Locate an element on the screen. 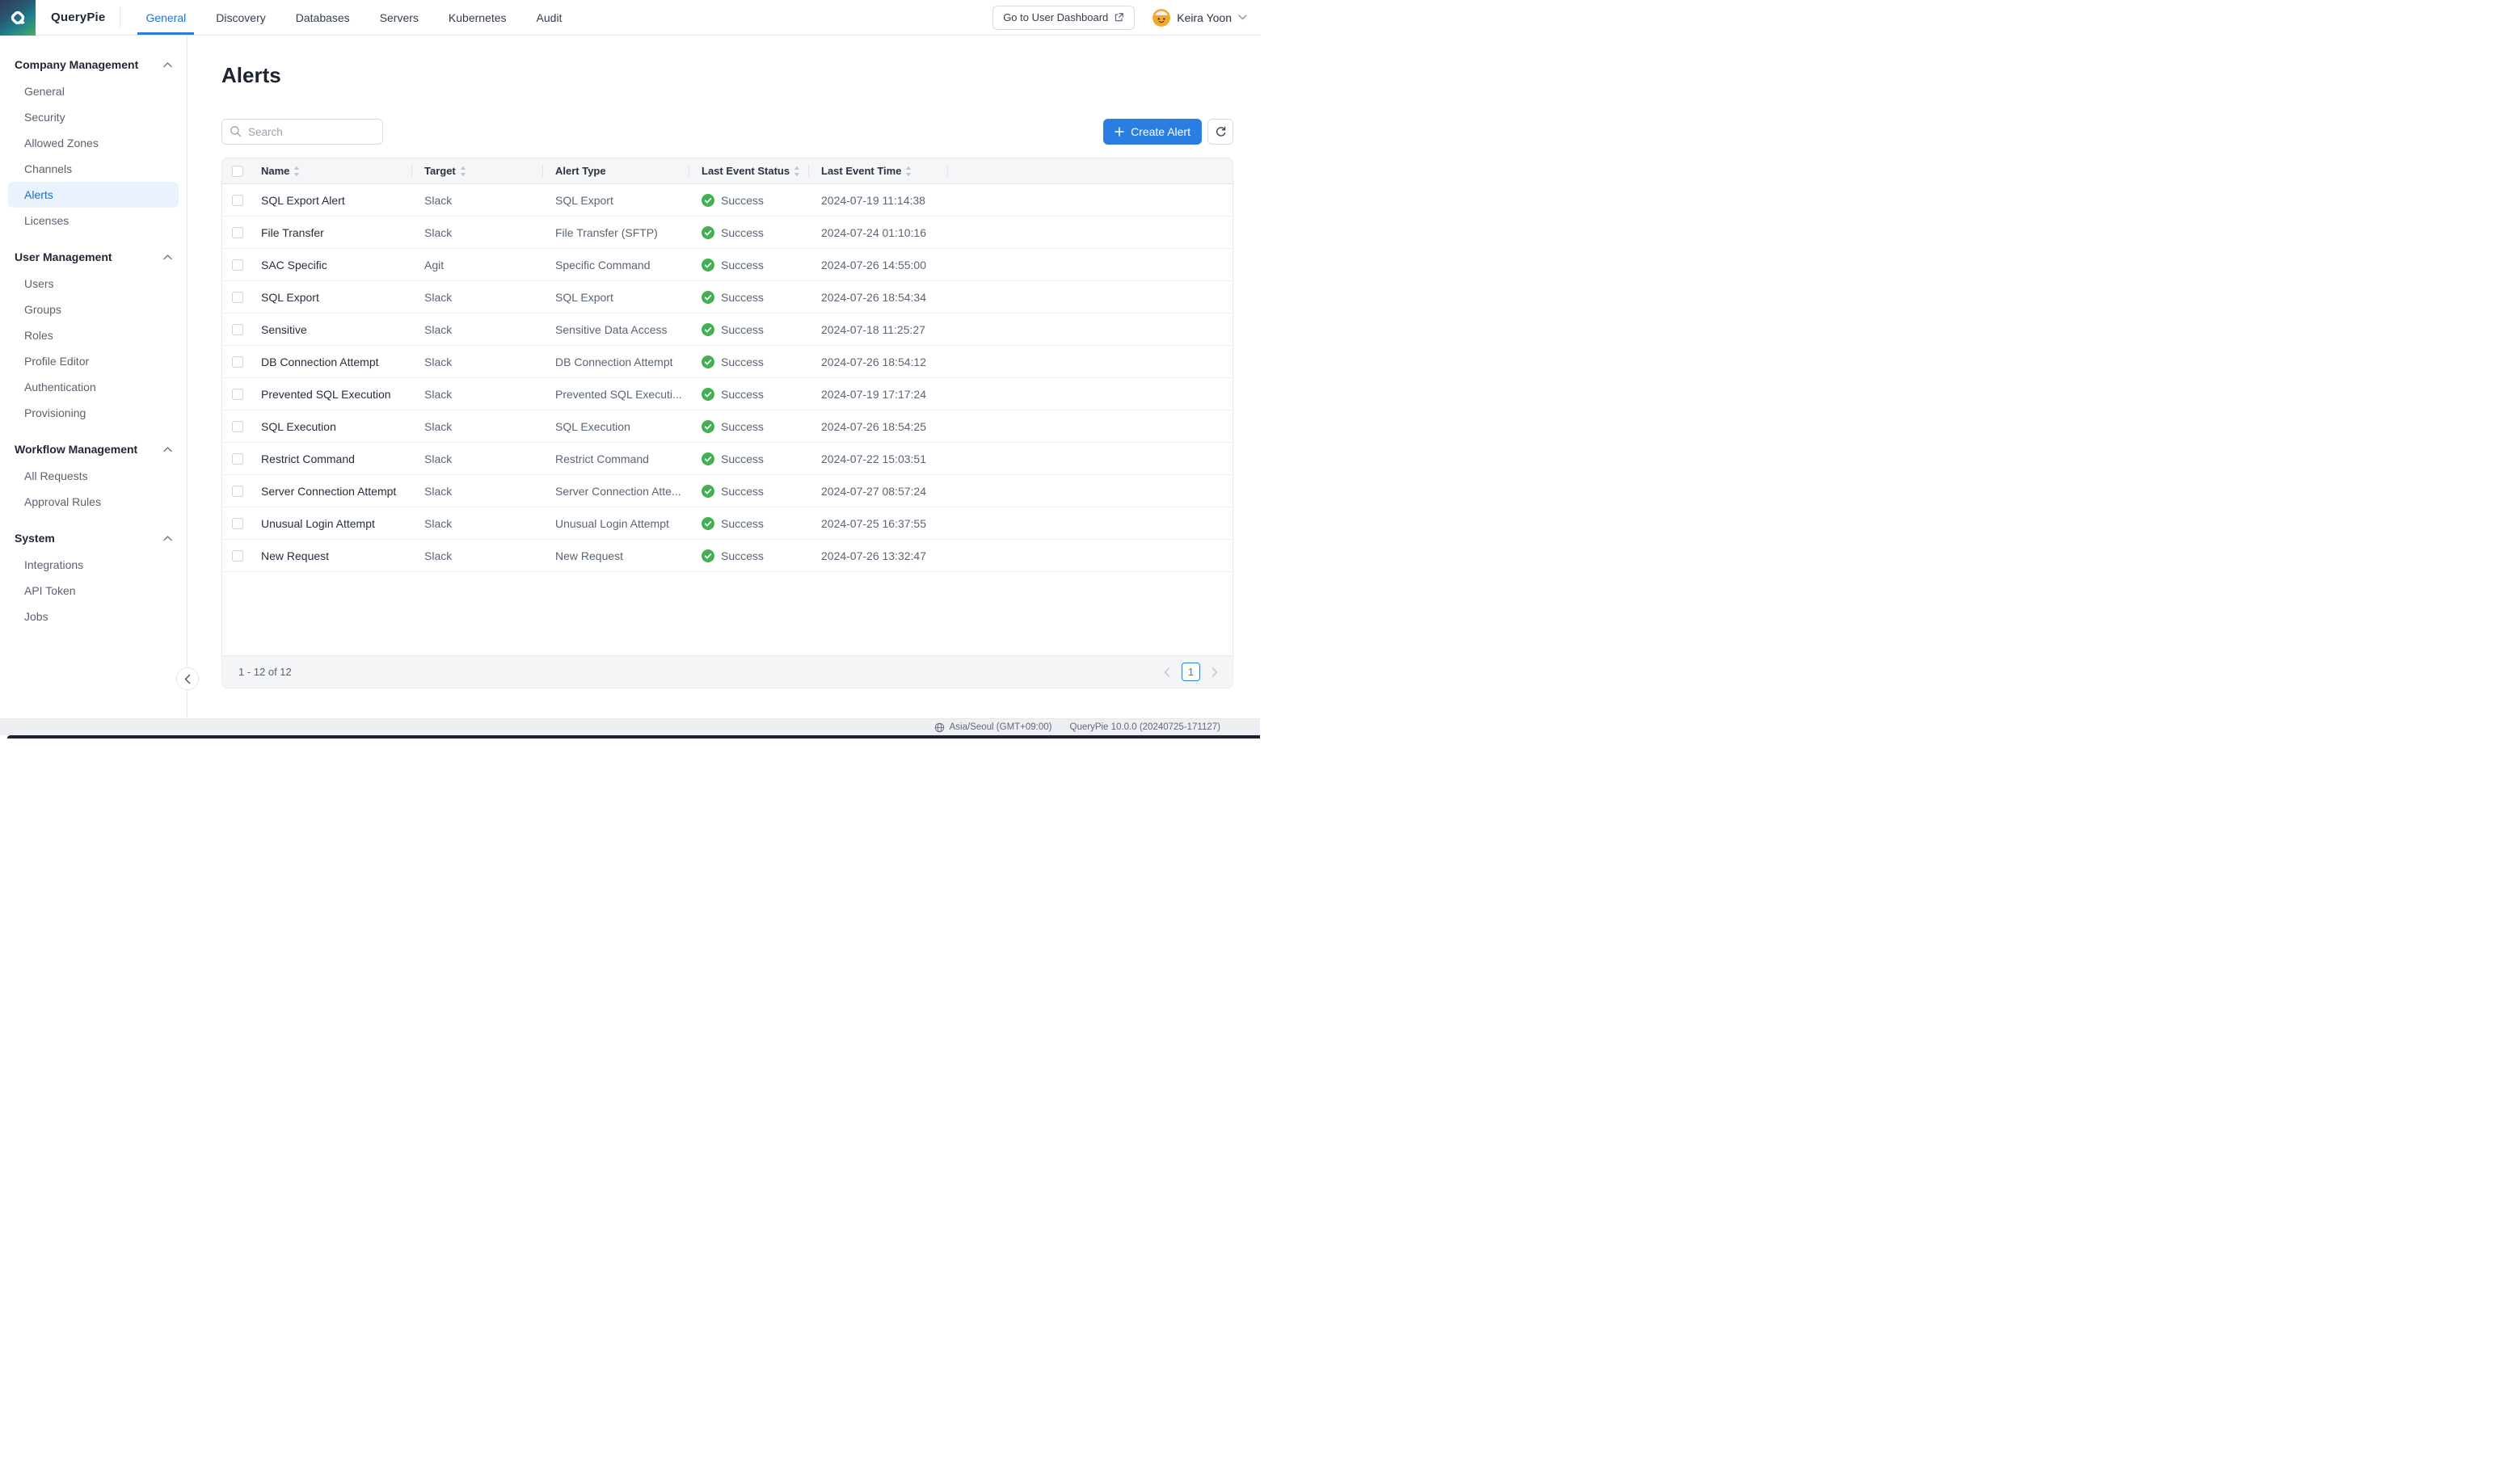 The width and height of the screenshot is (2520, 1477). topbar-right: Go to User Dashboard Keira Yoon is located at coordinates (1126, 17).